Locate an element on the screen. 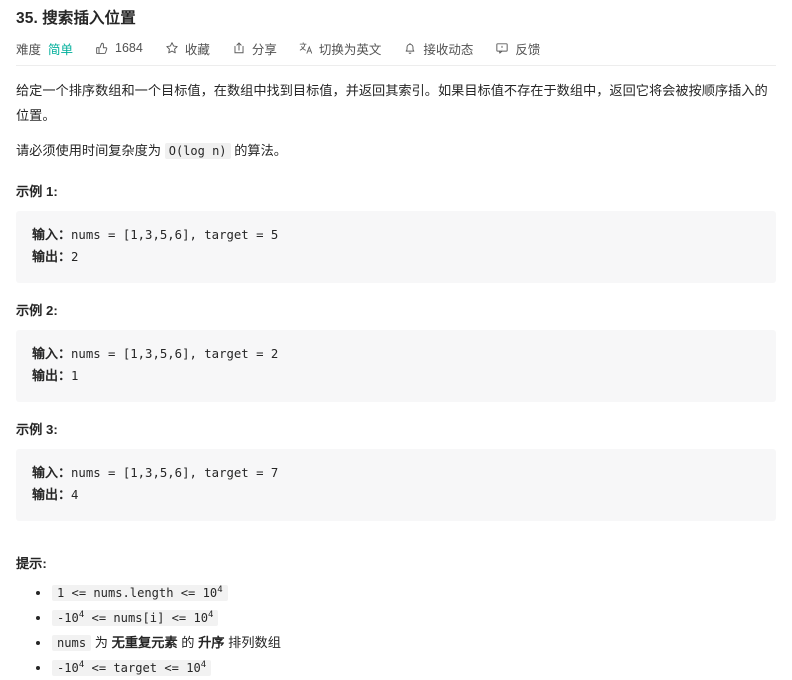  hint-mid: <= nums[i] <= 10 is located at coordinates (146, 618).